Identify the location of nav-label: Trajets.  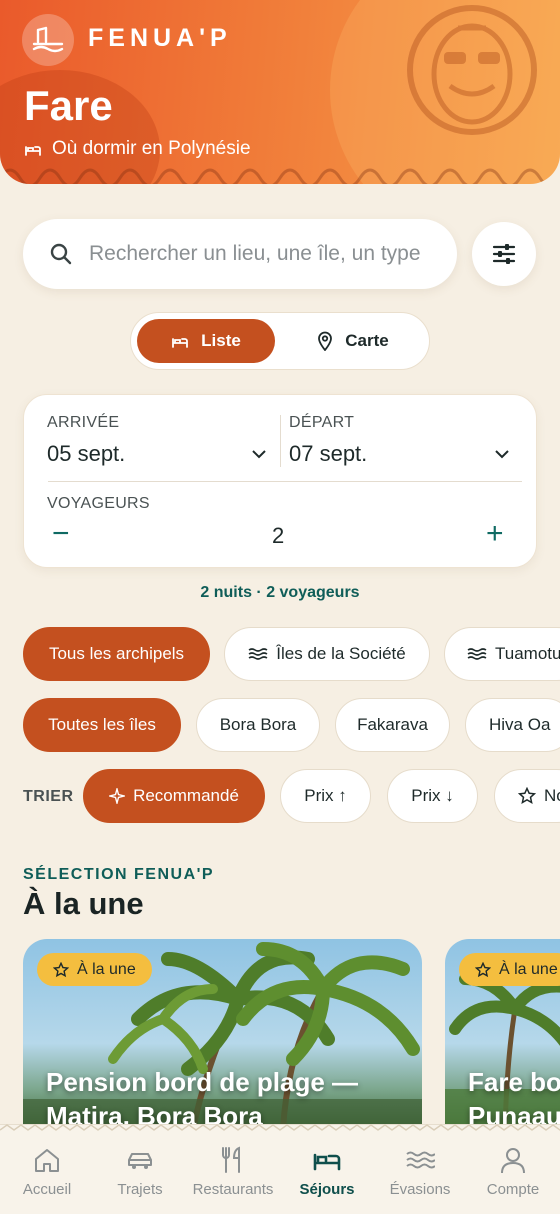
(140, 1189).